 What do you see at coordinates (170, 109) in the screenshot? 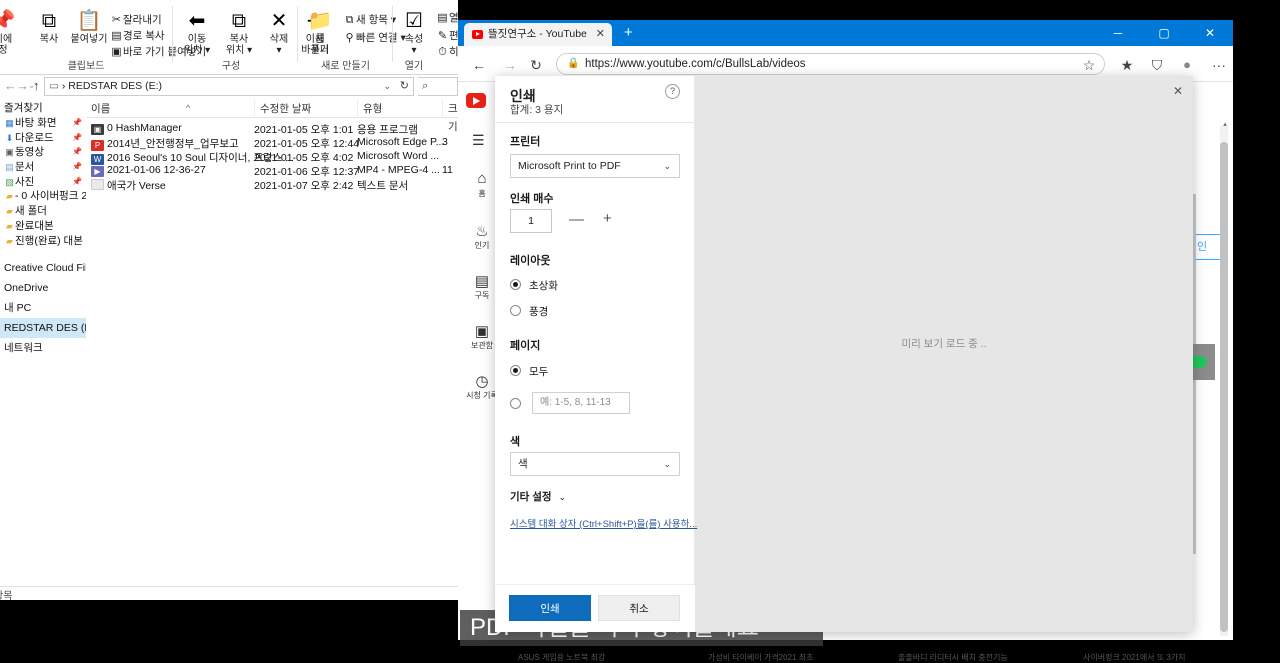
I see `column-header-name: 이름 ^` at bounding box center [170, 109].